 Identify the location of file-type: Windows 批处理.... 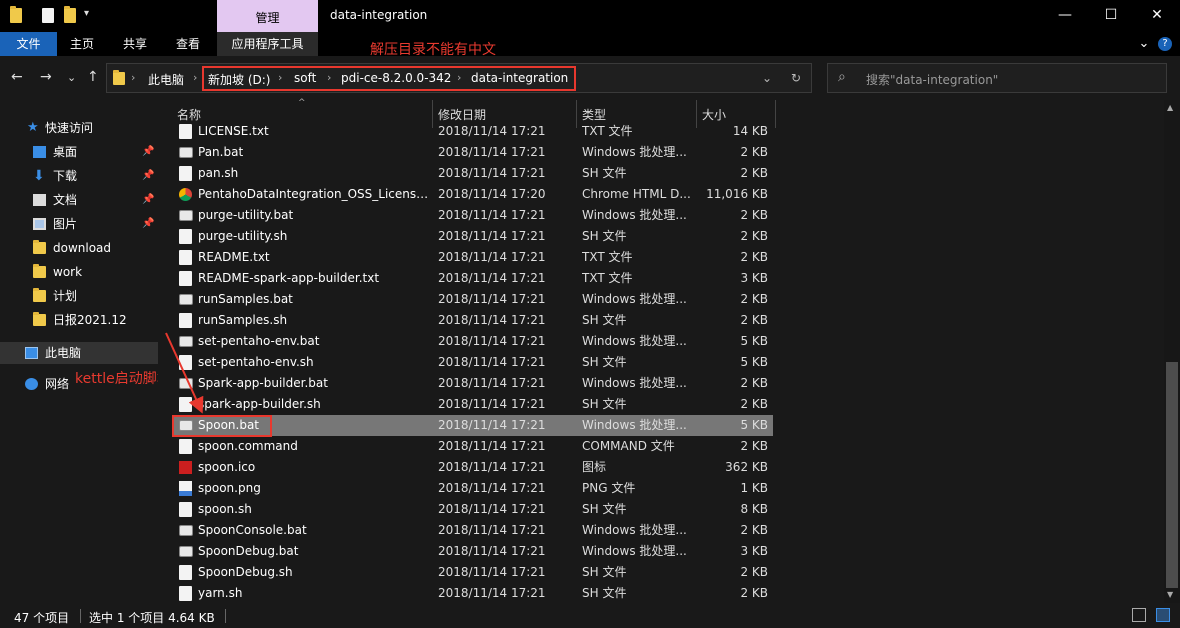
(634, 152).